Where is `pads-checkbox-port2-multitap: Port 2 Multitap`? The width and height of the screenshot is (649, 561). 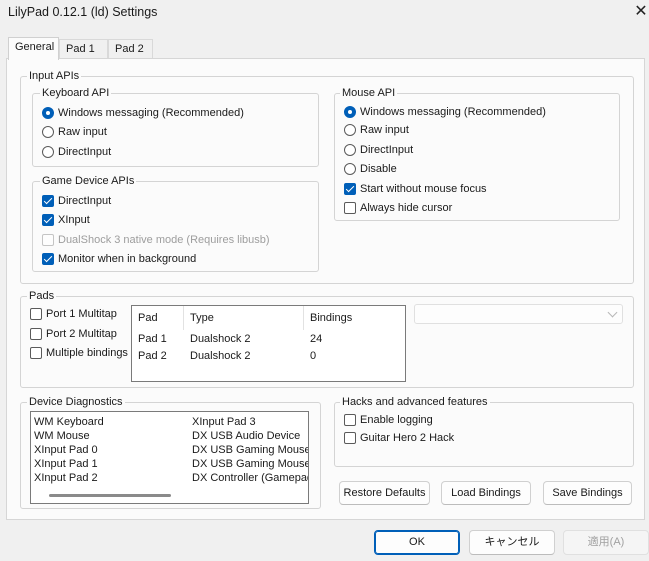
pads-checkbox-port2-multitap: Port 2 Multitap is located at coordinates (73, 334).